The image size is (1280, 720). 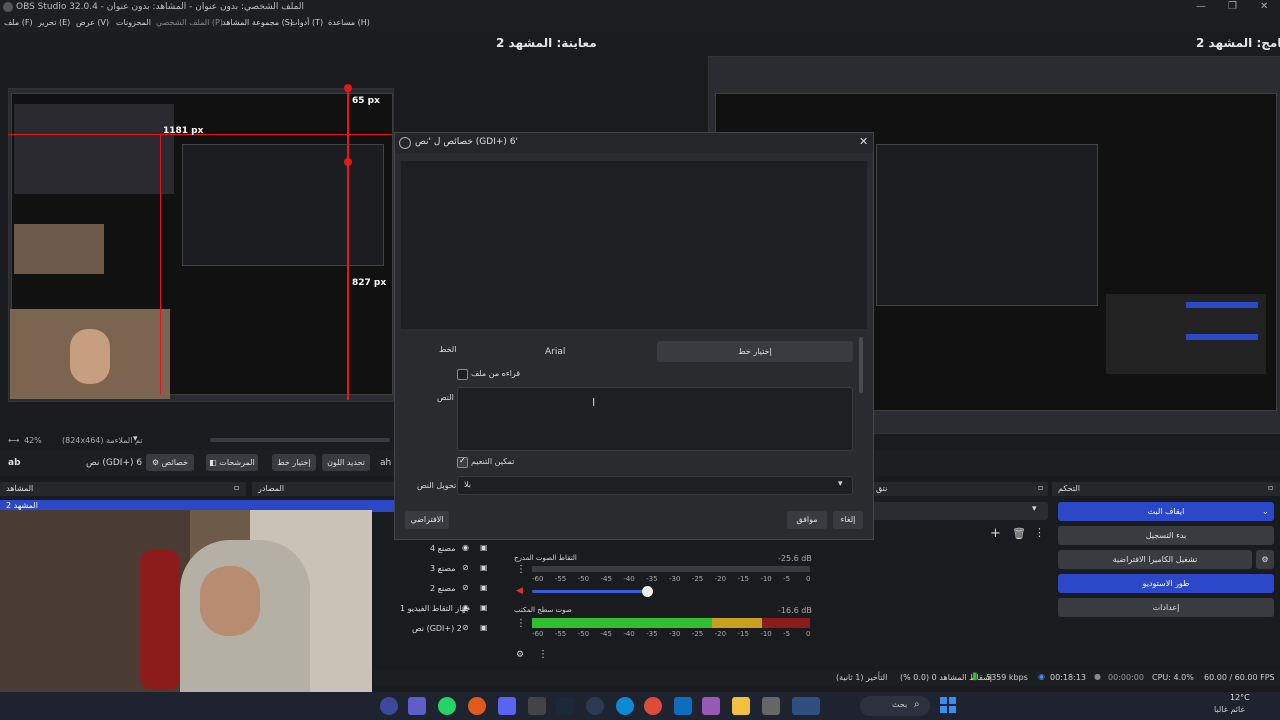 I want to click on store-icon, so click(x=537, y=706).